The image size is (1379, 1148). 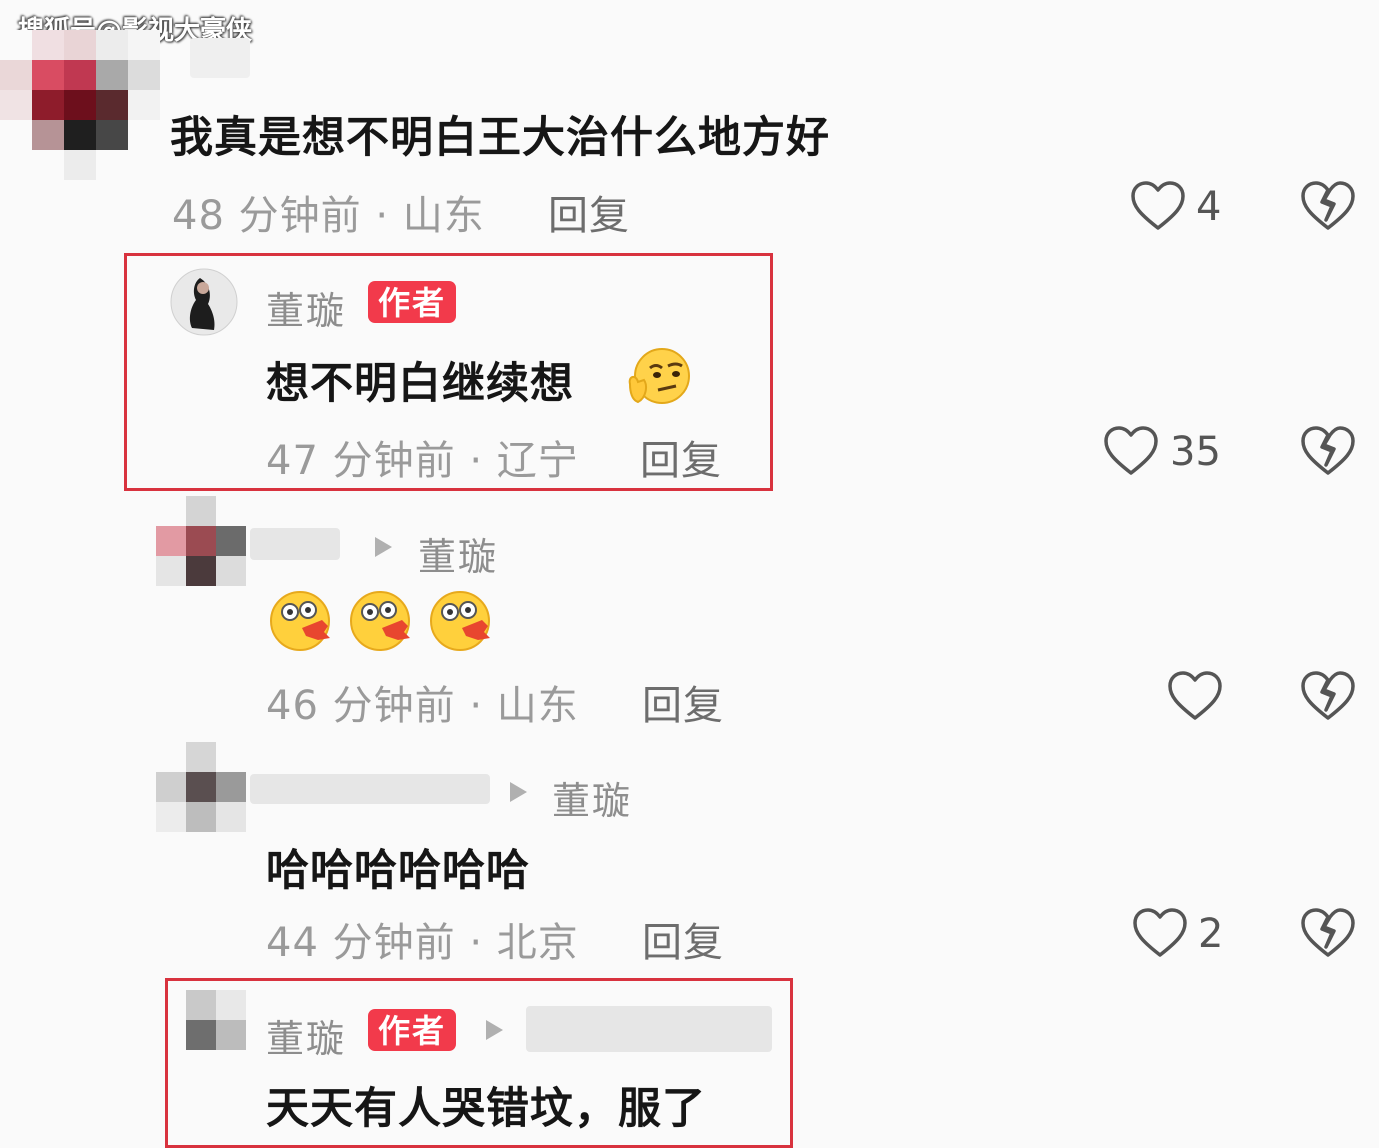 I want to click on comment-text: 天天有人哭错坟，服了, so click(x=486, y=1109).